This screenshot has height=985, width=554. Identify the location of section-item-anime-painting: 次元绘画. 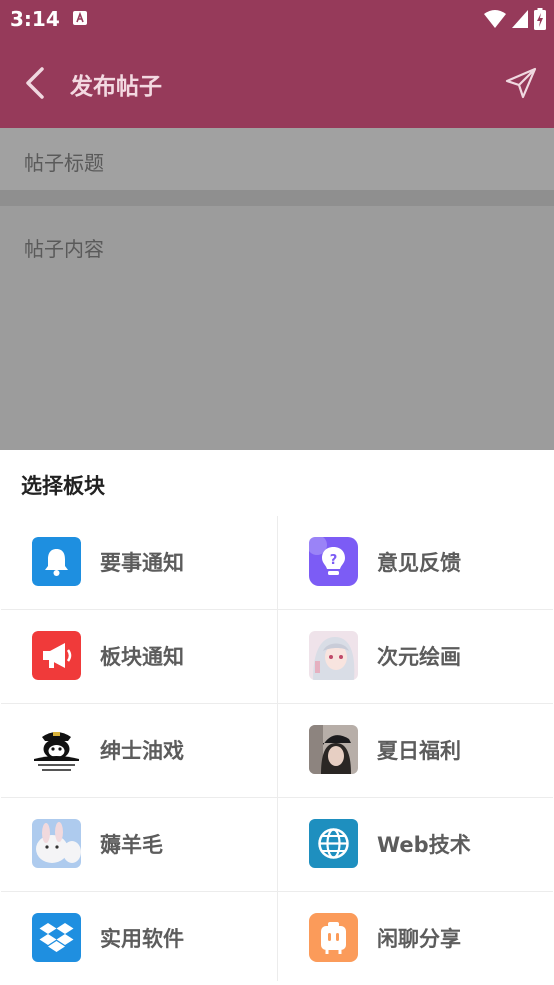
(416, 656).